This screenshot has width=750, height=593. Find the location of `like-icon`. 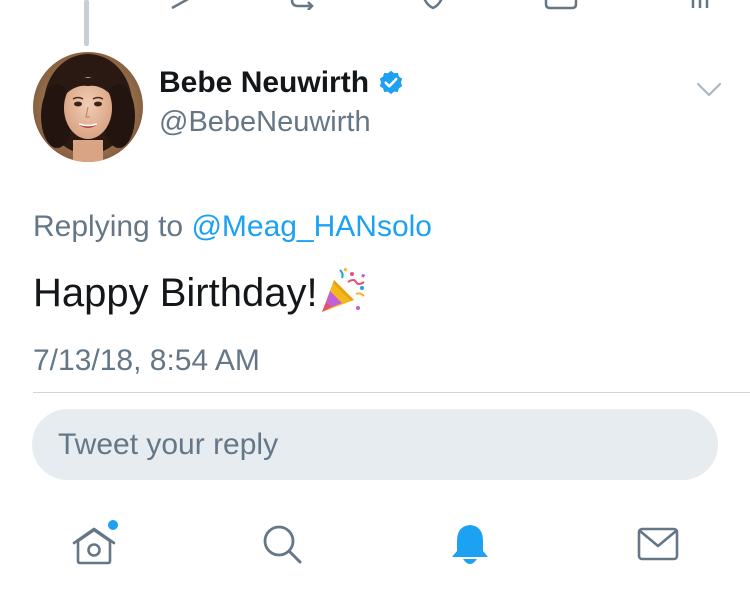

like-icon is located at coordinates (433, 5).